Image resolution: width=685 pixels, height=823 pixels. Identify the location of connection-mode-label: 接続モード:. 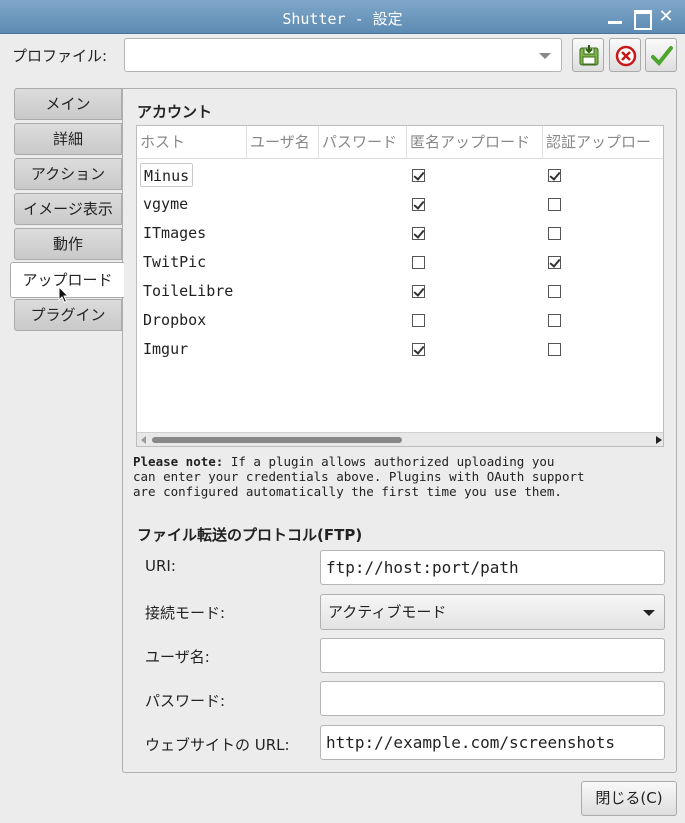
(185, 613).